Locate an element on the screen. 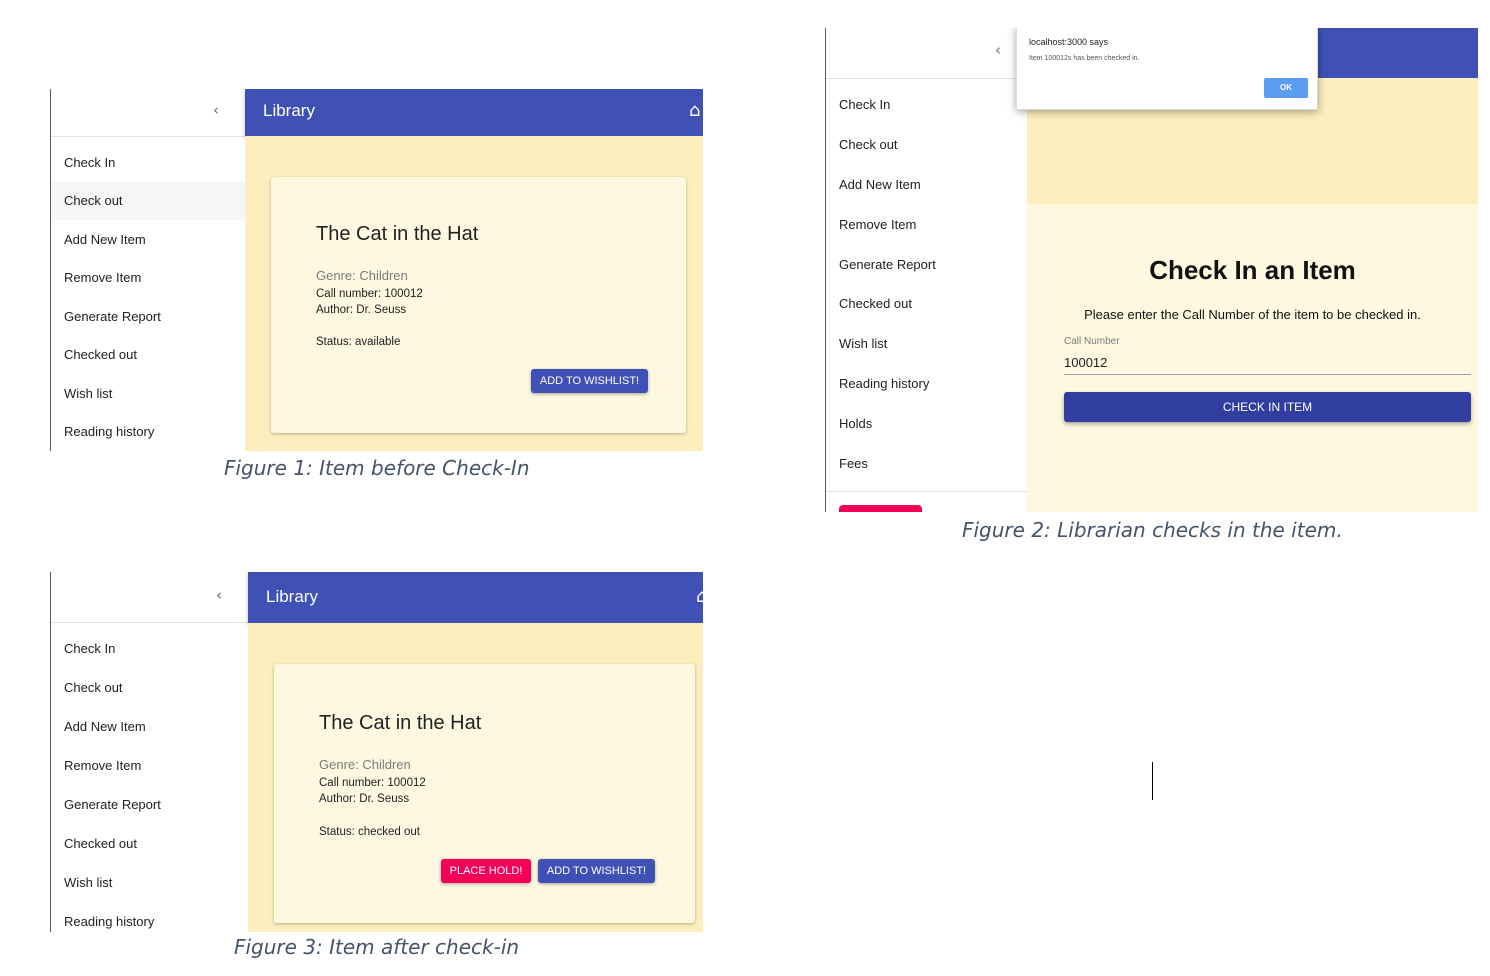  dialog-origin: localhost:3000 says is located at coordinates (1069, 42).